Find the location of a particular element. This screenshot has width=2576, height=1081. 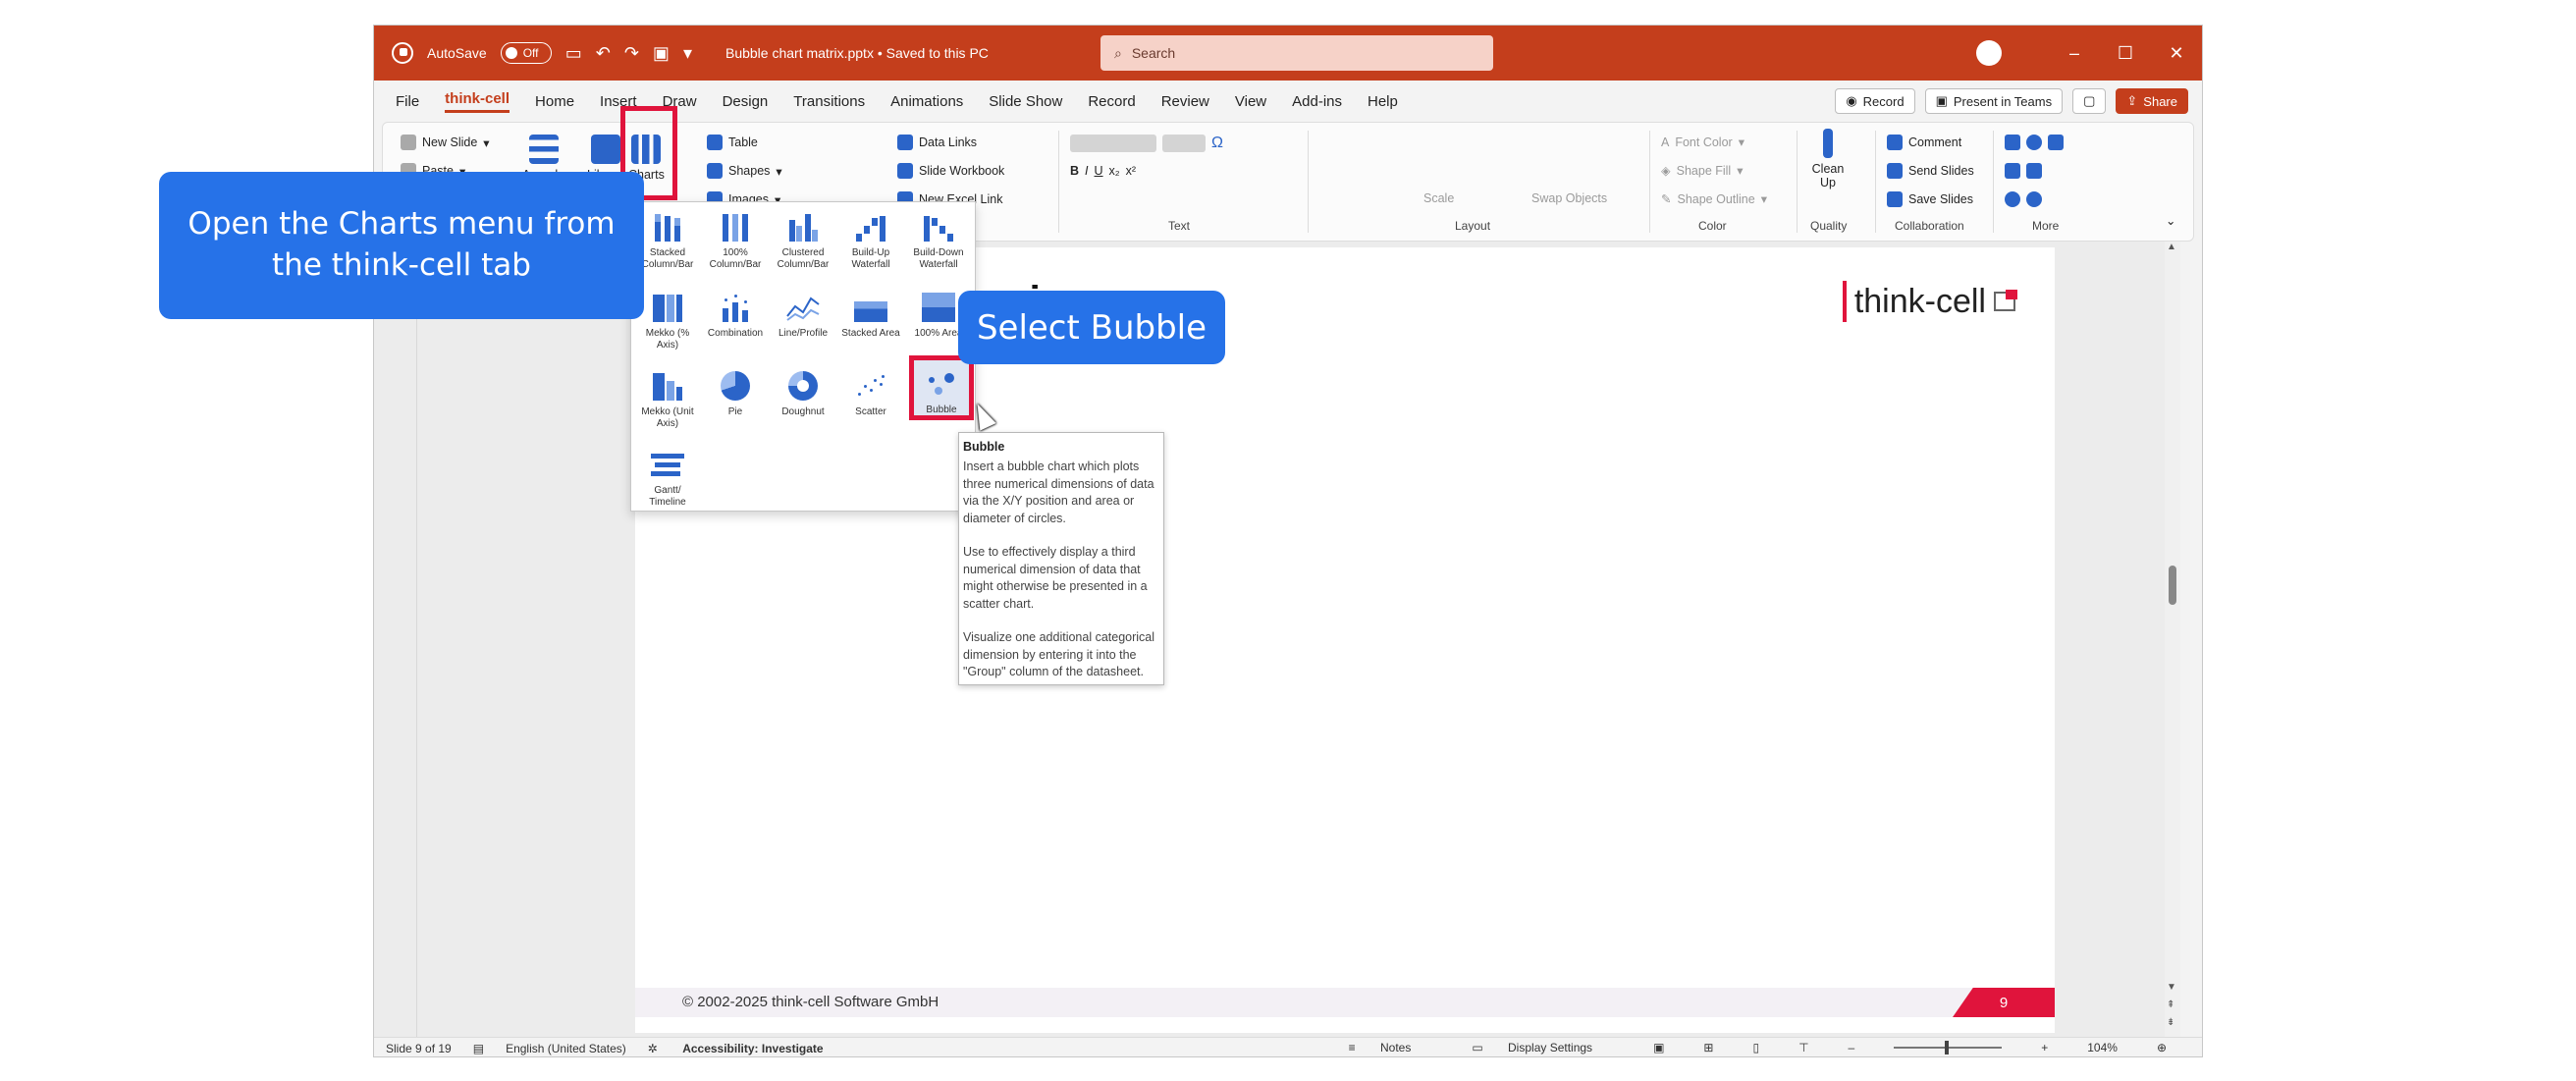

100-area-icon is located at coordinates (938, 307).